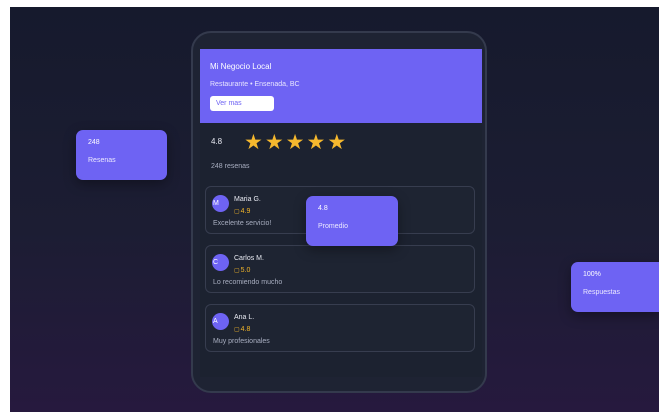 This screenshot has height=412, width=659. I want to click on rating-count: 248 resenas, so click(230, 166).